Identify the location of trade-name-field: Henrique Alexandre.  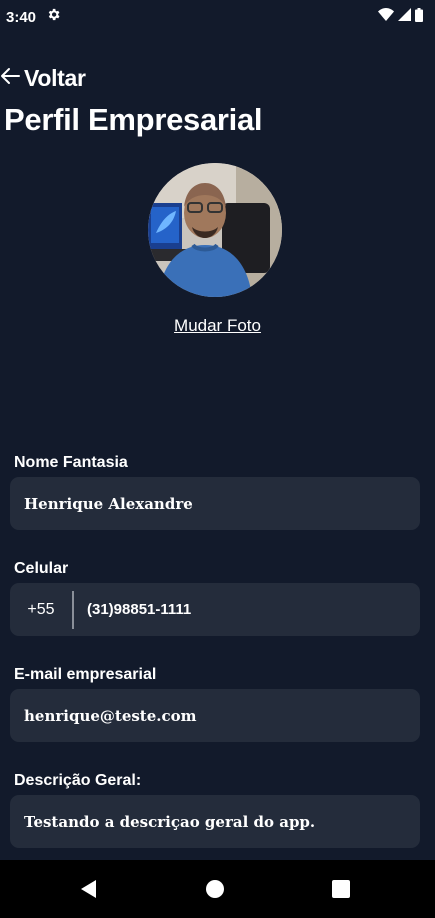
(215, 503).